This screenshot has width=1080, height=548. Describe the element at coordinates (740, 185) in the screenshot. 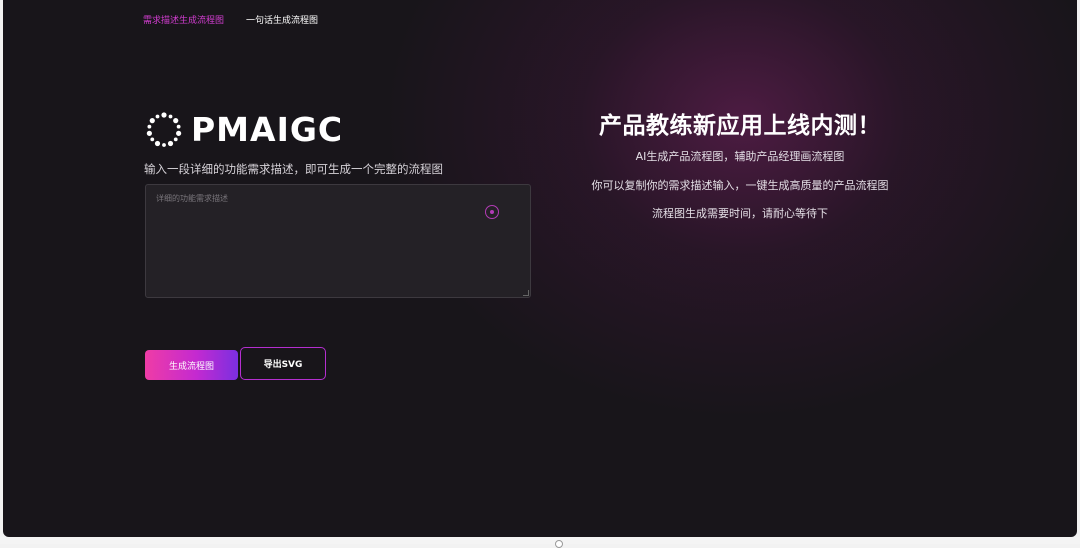

I see `promo-line-2: 你可以复制你的需求描述输入，一键生成高质量的产品流程图` at that location.